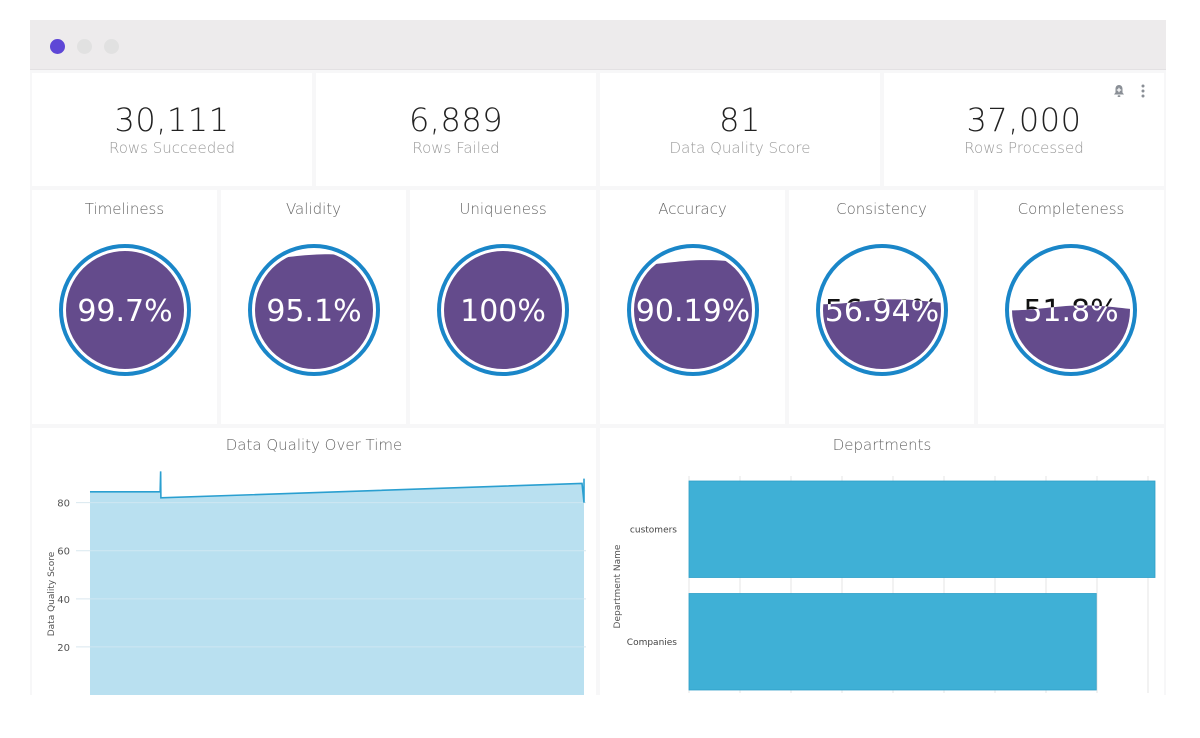 The width and height of the screenshot is (1200, 738). I want to click on gauge-tile-validity: Validity 95.1%95.1%, so click(313, 307).